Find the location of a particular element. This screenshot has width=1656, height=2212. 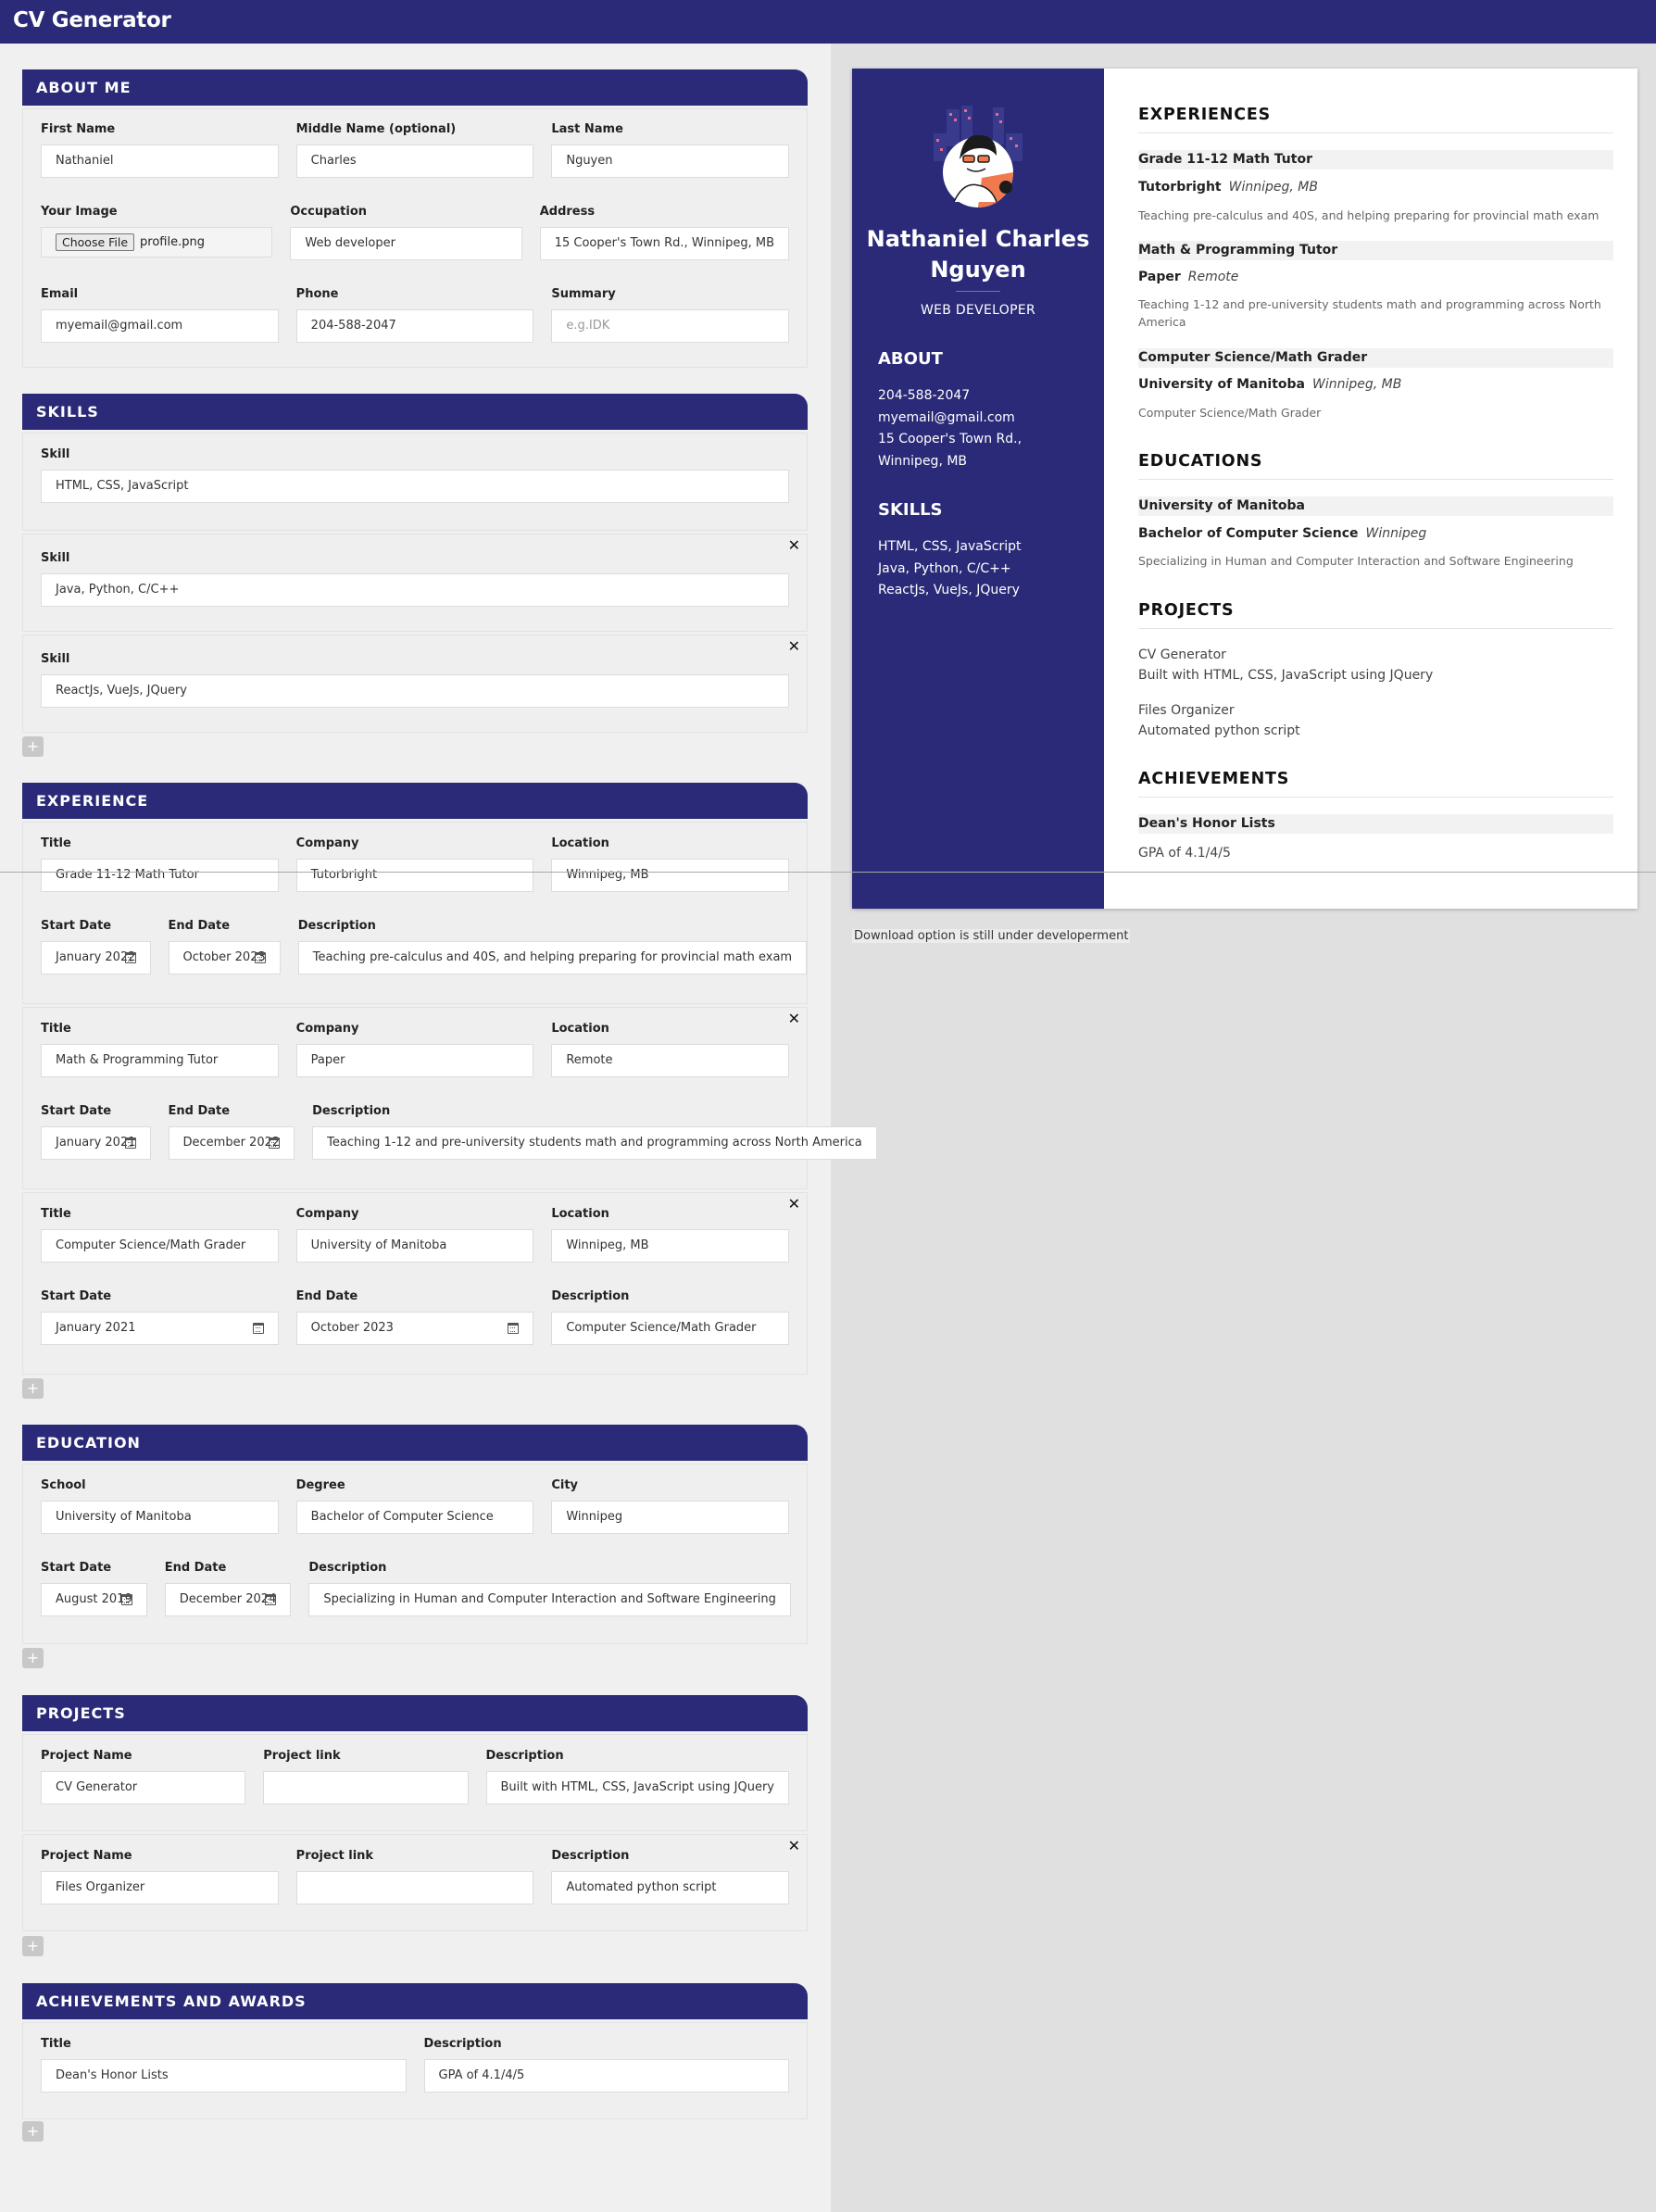

exp-desc-input: Computer Science/Math Grader is located at coordinates (670, 1329).